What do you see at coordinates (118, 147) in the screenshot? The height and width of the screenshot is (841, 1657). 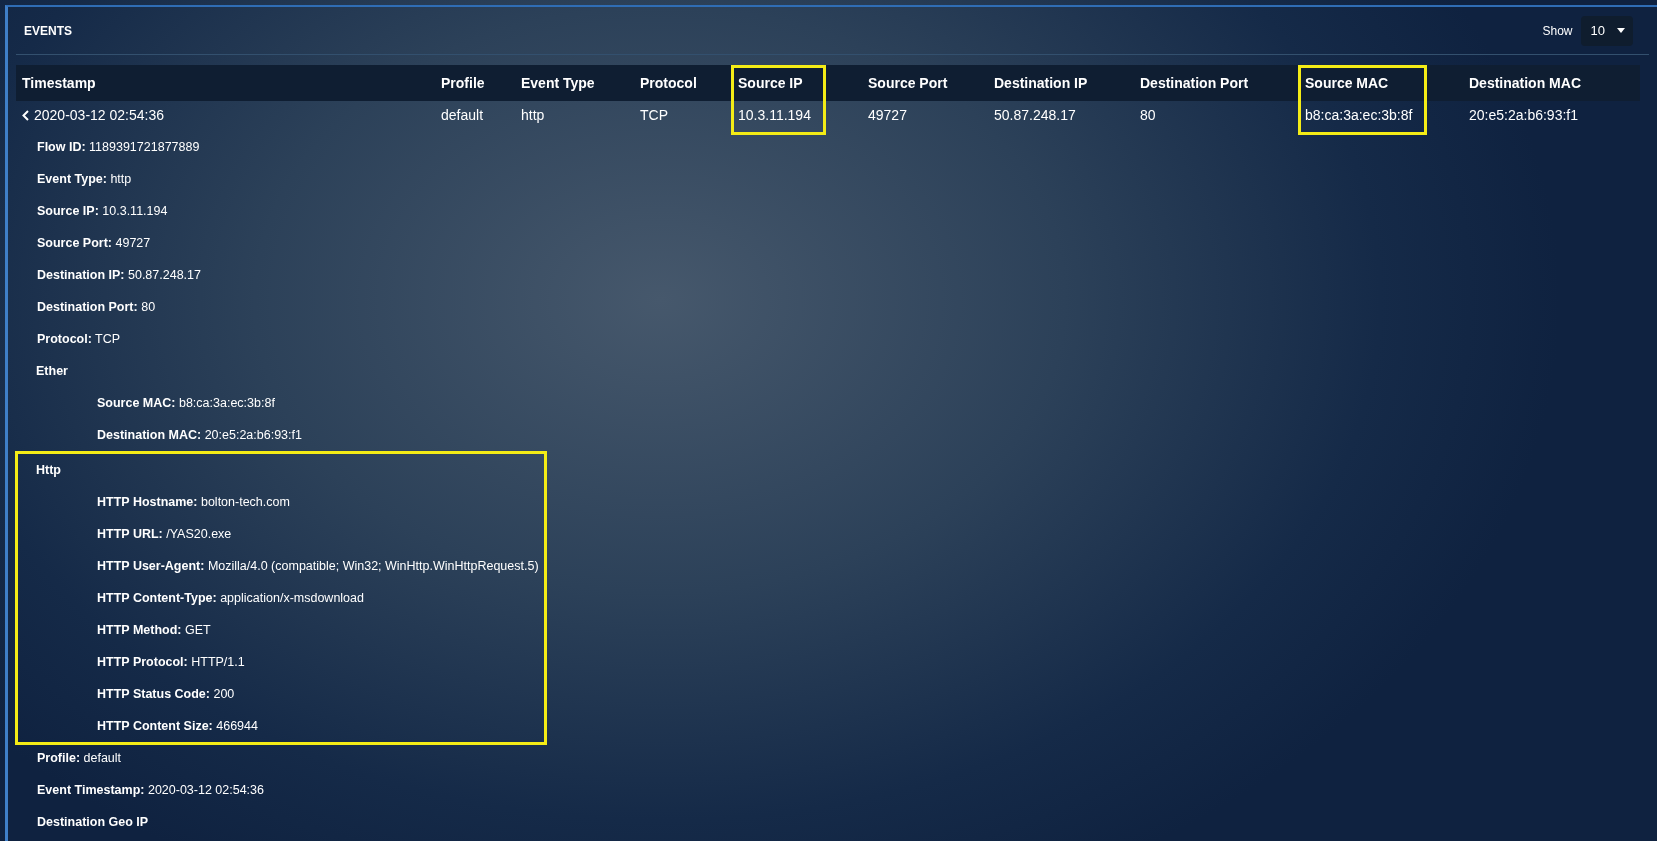 I see `detail-field: Flow ID: 1189391721877889` at bounding box center [118, 147].